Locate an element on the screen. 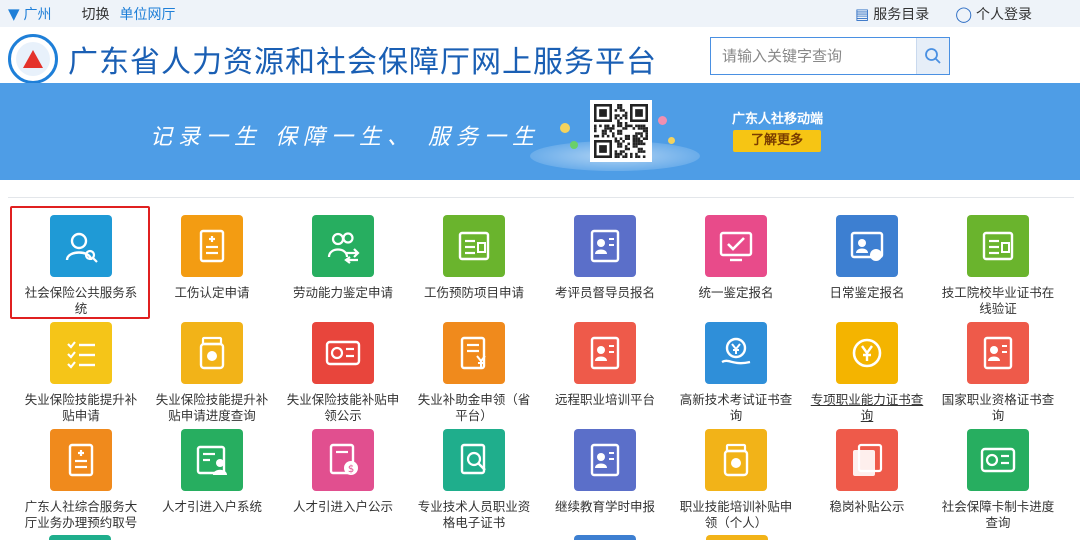 This screenshot has width=1080, height=540. service-item: 高新技术考试证书查询 is located at coordinates (736, 373).